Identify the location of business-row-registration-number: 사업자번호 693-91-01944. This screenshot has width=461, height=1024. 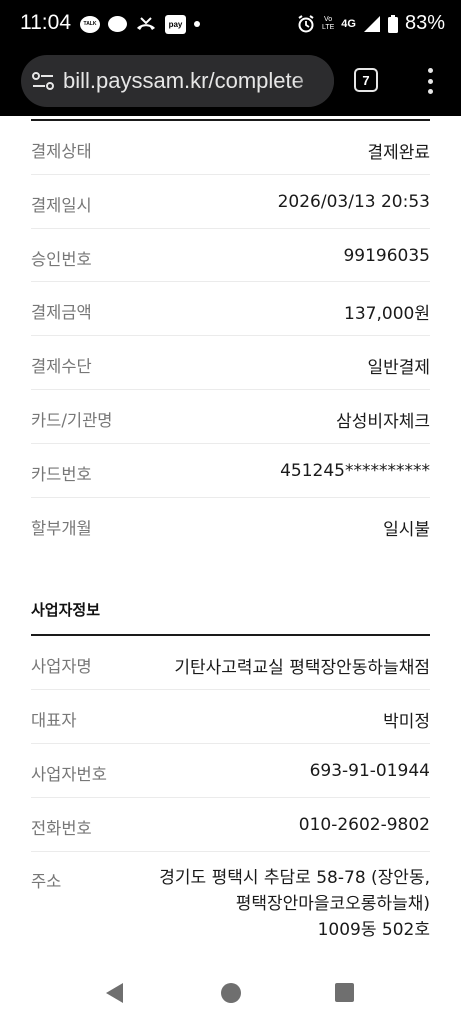
(230, 771).